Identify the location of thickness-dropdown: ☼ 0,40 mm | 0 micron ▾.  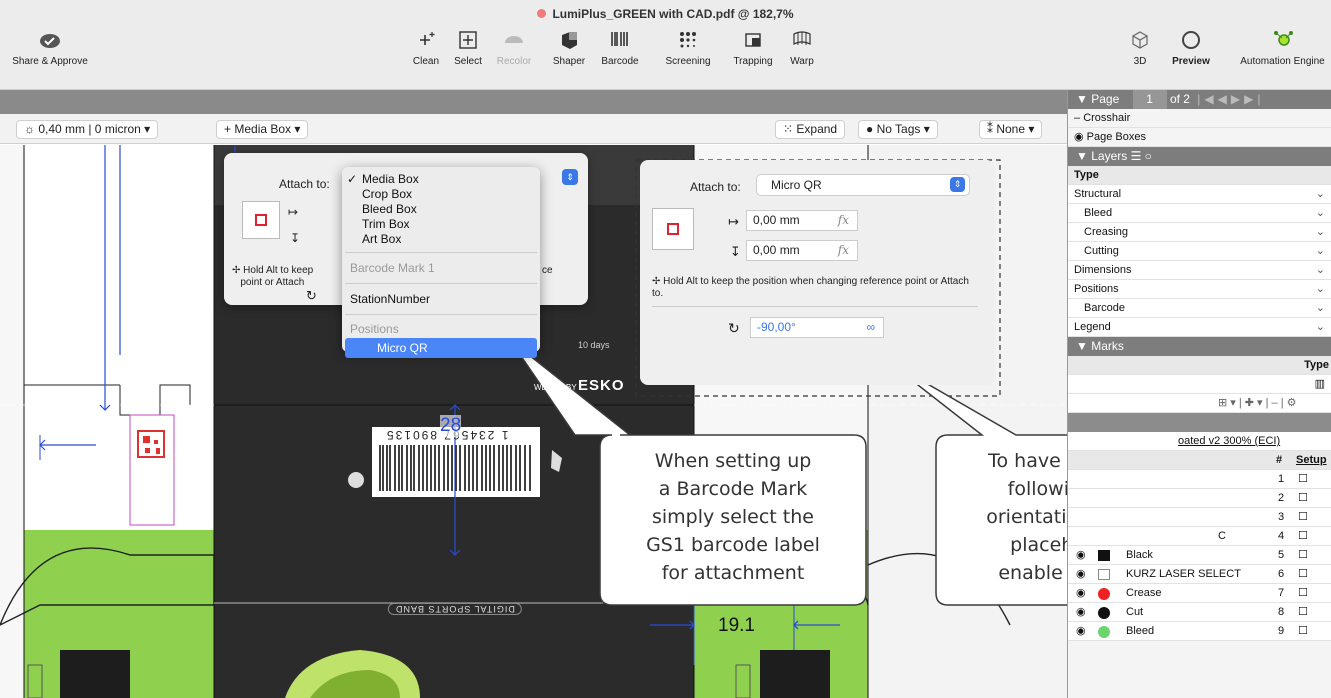
(87, 129).